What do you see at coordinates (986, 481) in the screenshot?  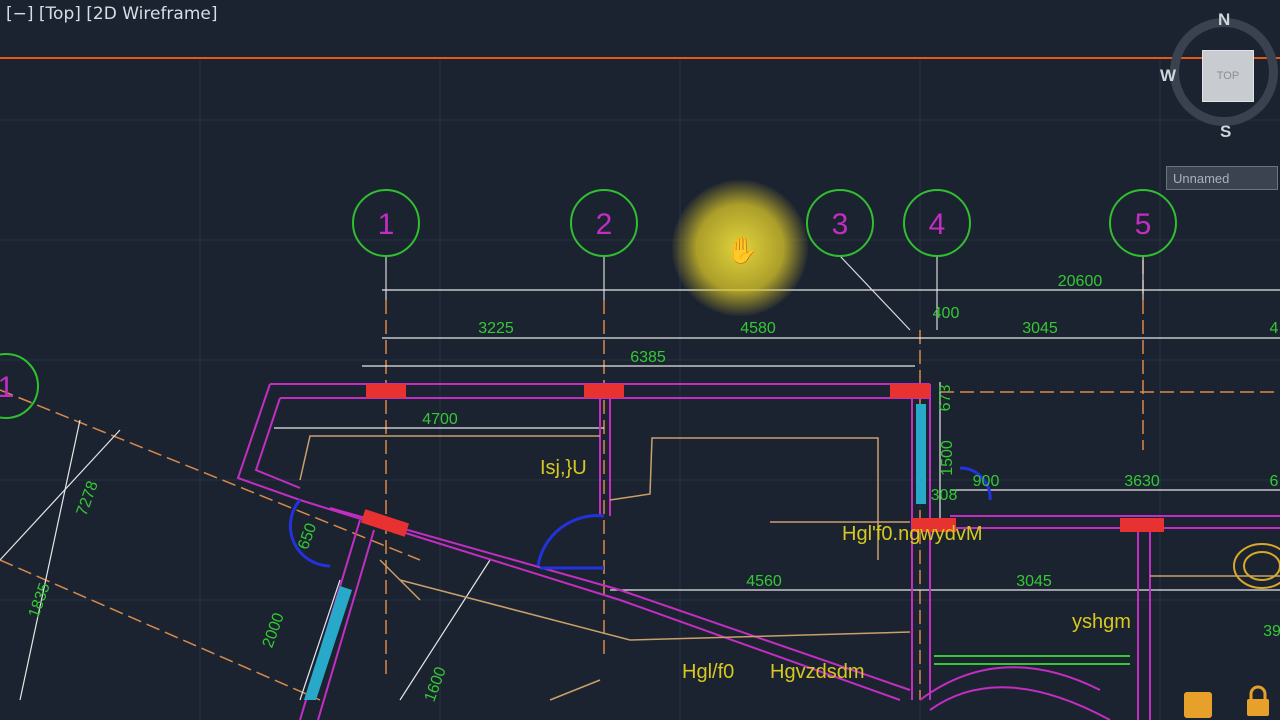 I see `dimension-text: 900` at bounding box center [986, 481].